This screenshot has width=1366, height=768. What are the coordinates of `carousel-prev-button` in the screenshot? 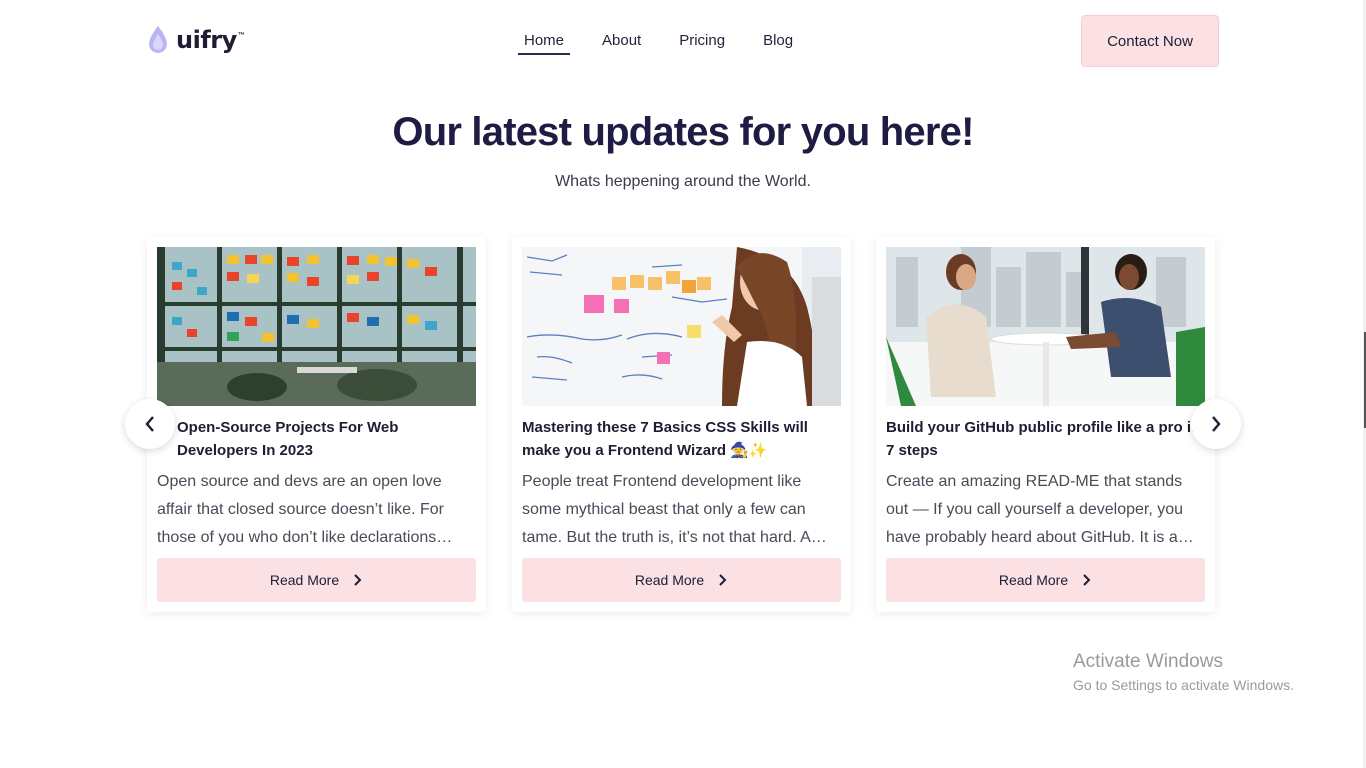 It's located at (150, 424).